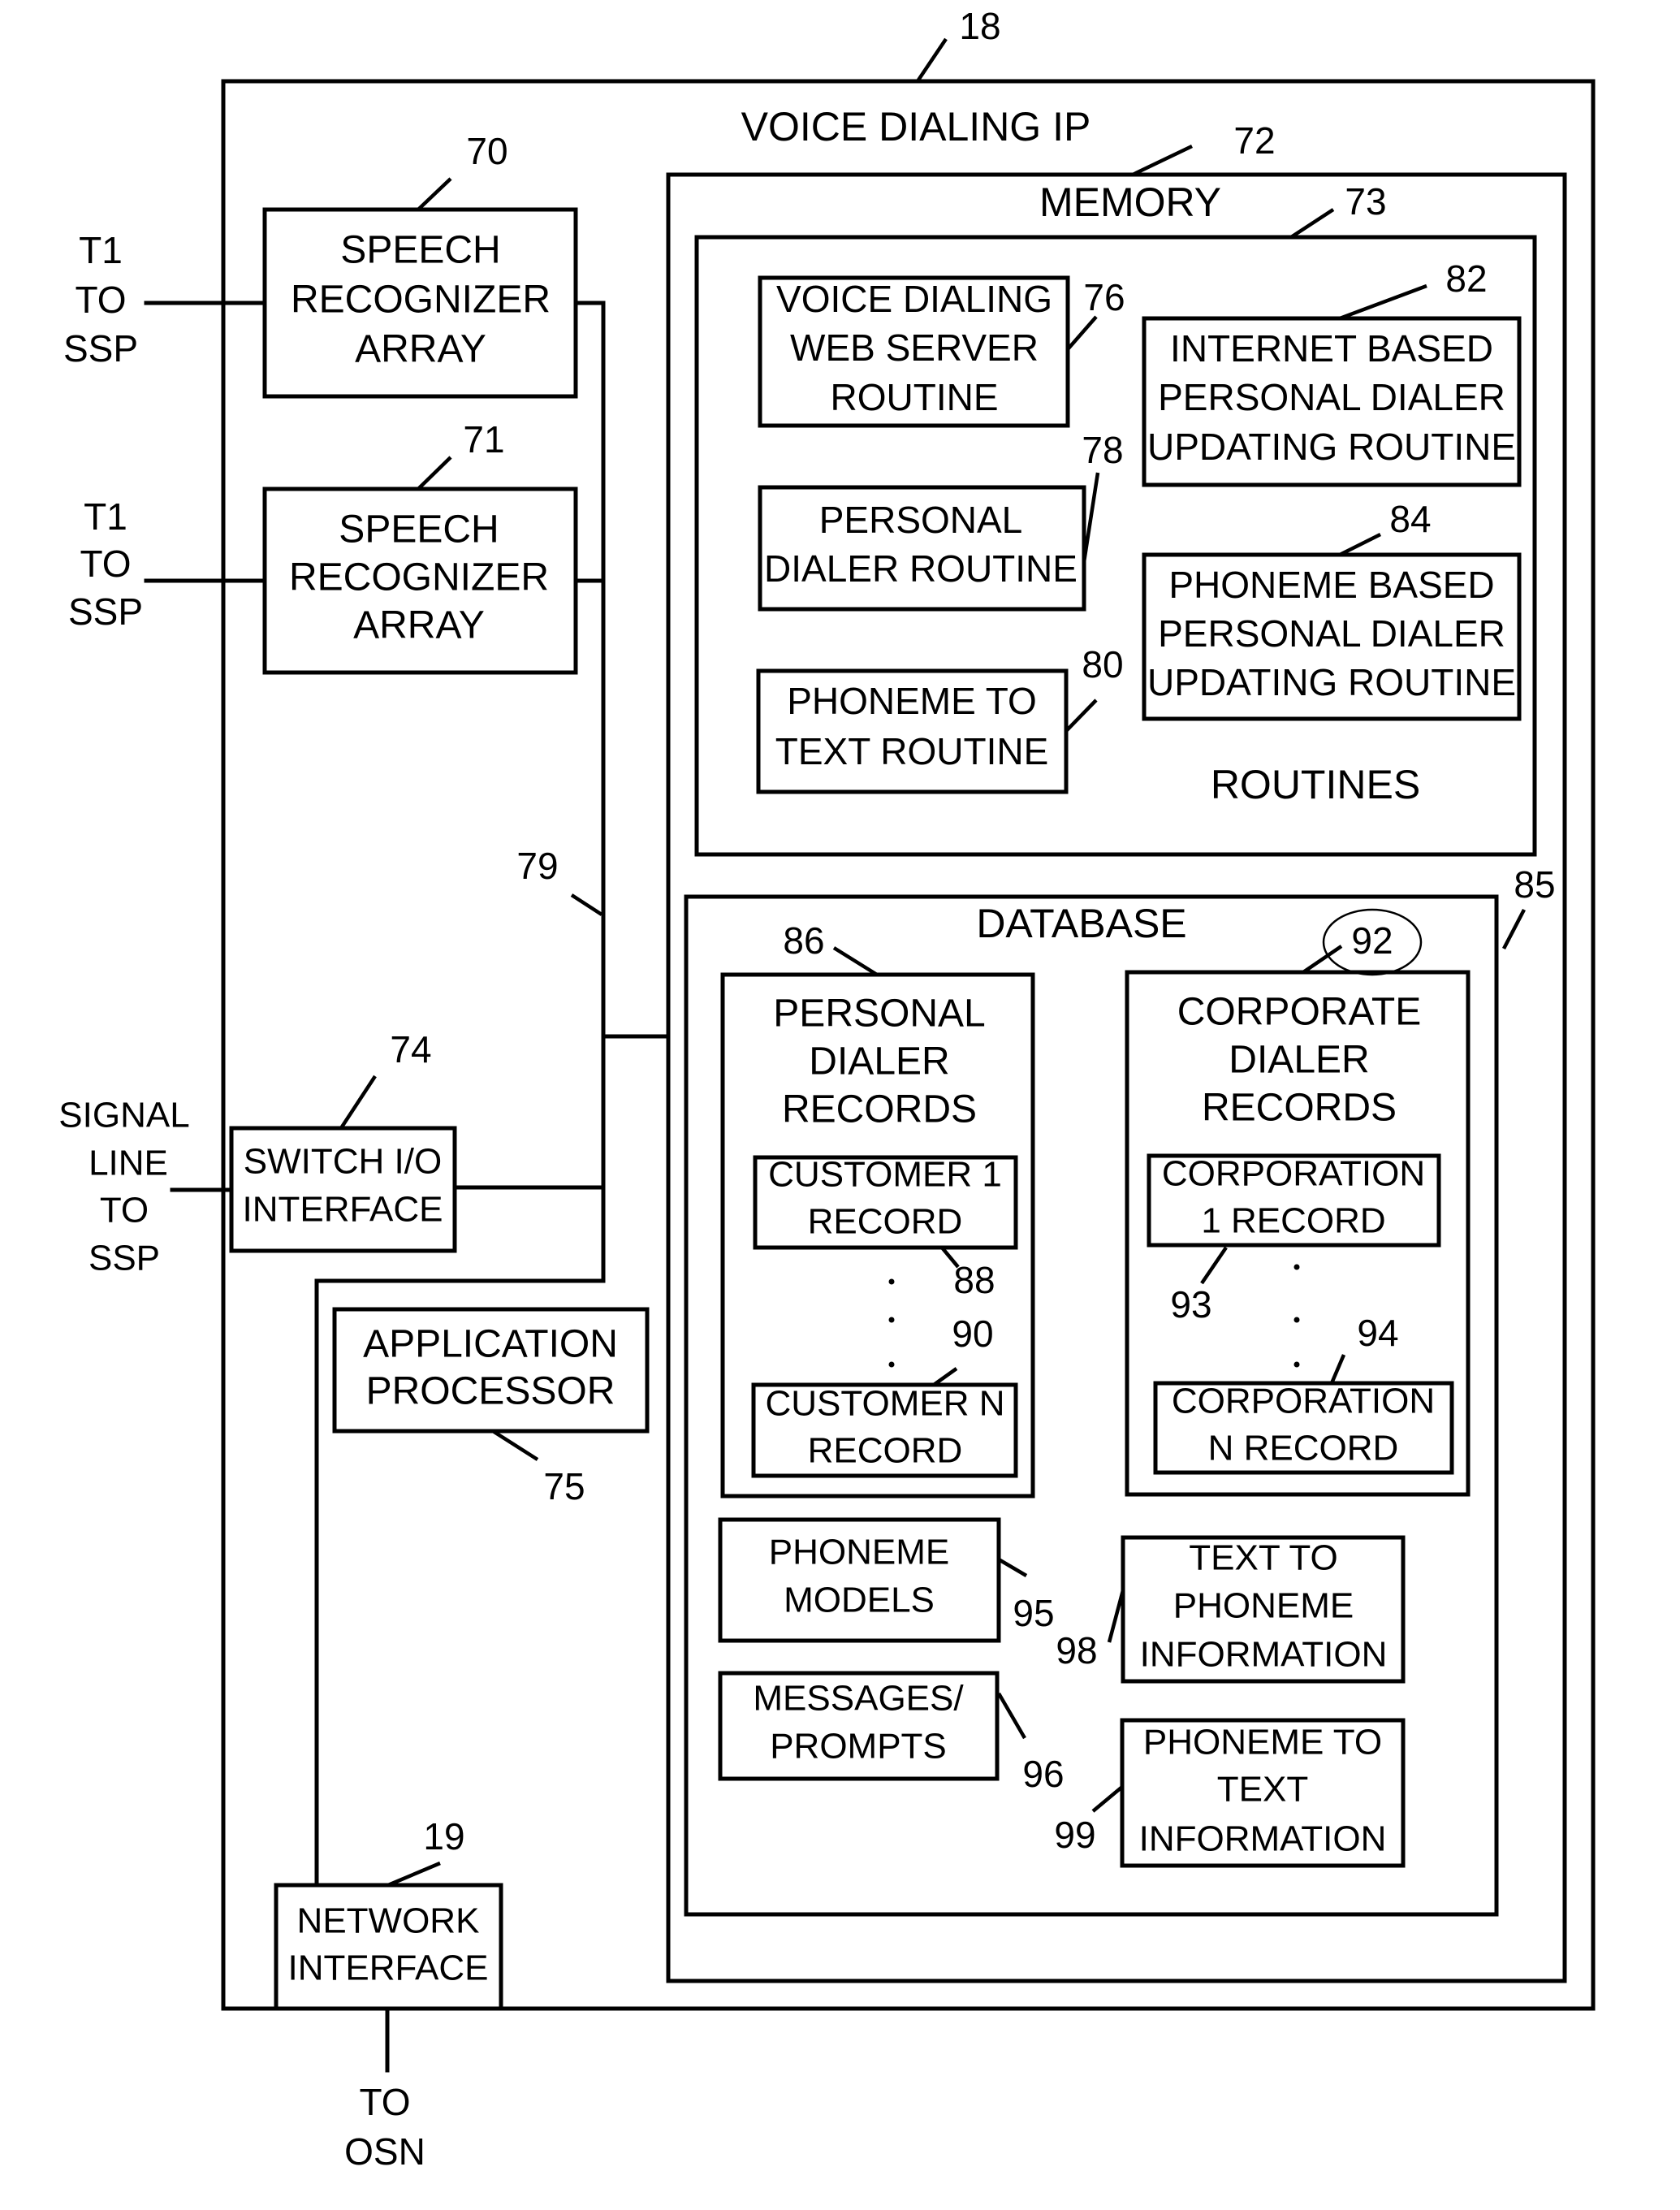  What do you see at coordinates (586, 904) in the screenshot?
I see `ref-79-leader` at bounding box center [586, 904].